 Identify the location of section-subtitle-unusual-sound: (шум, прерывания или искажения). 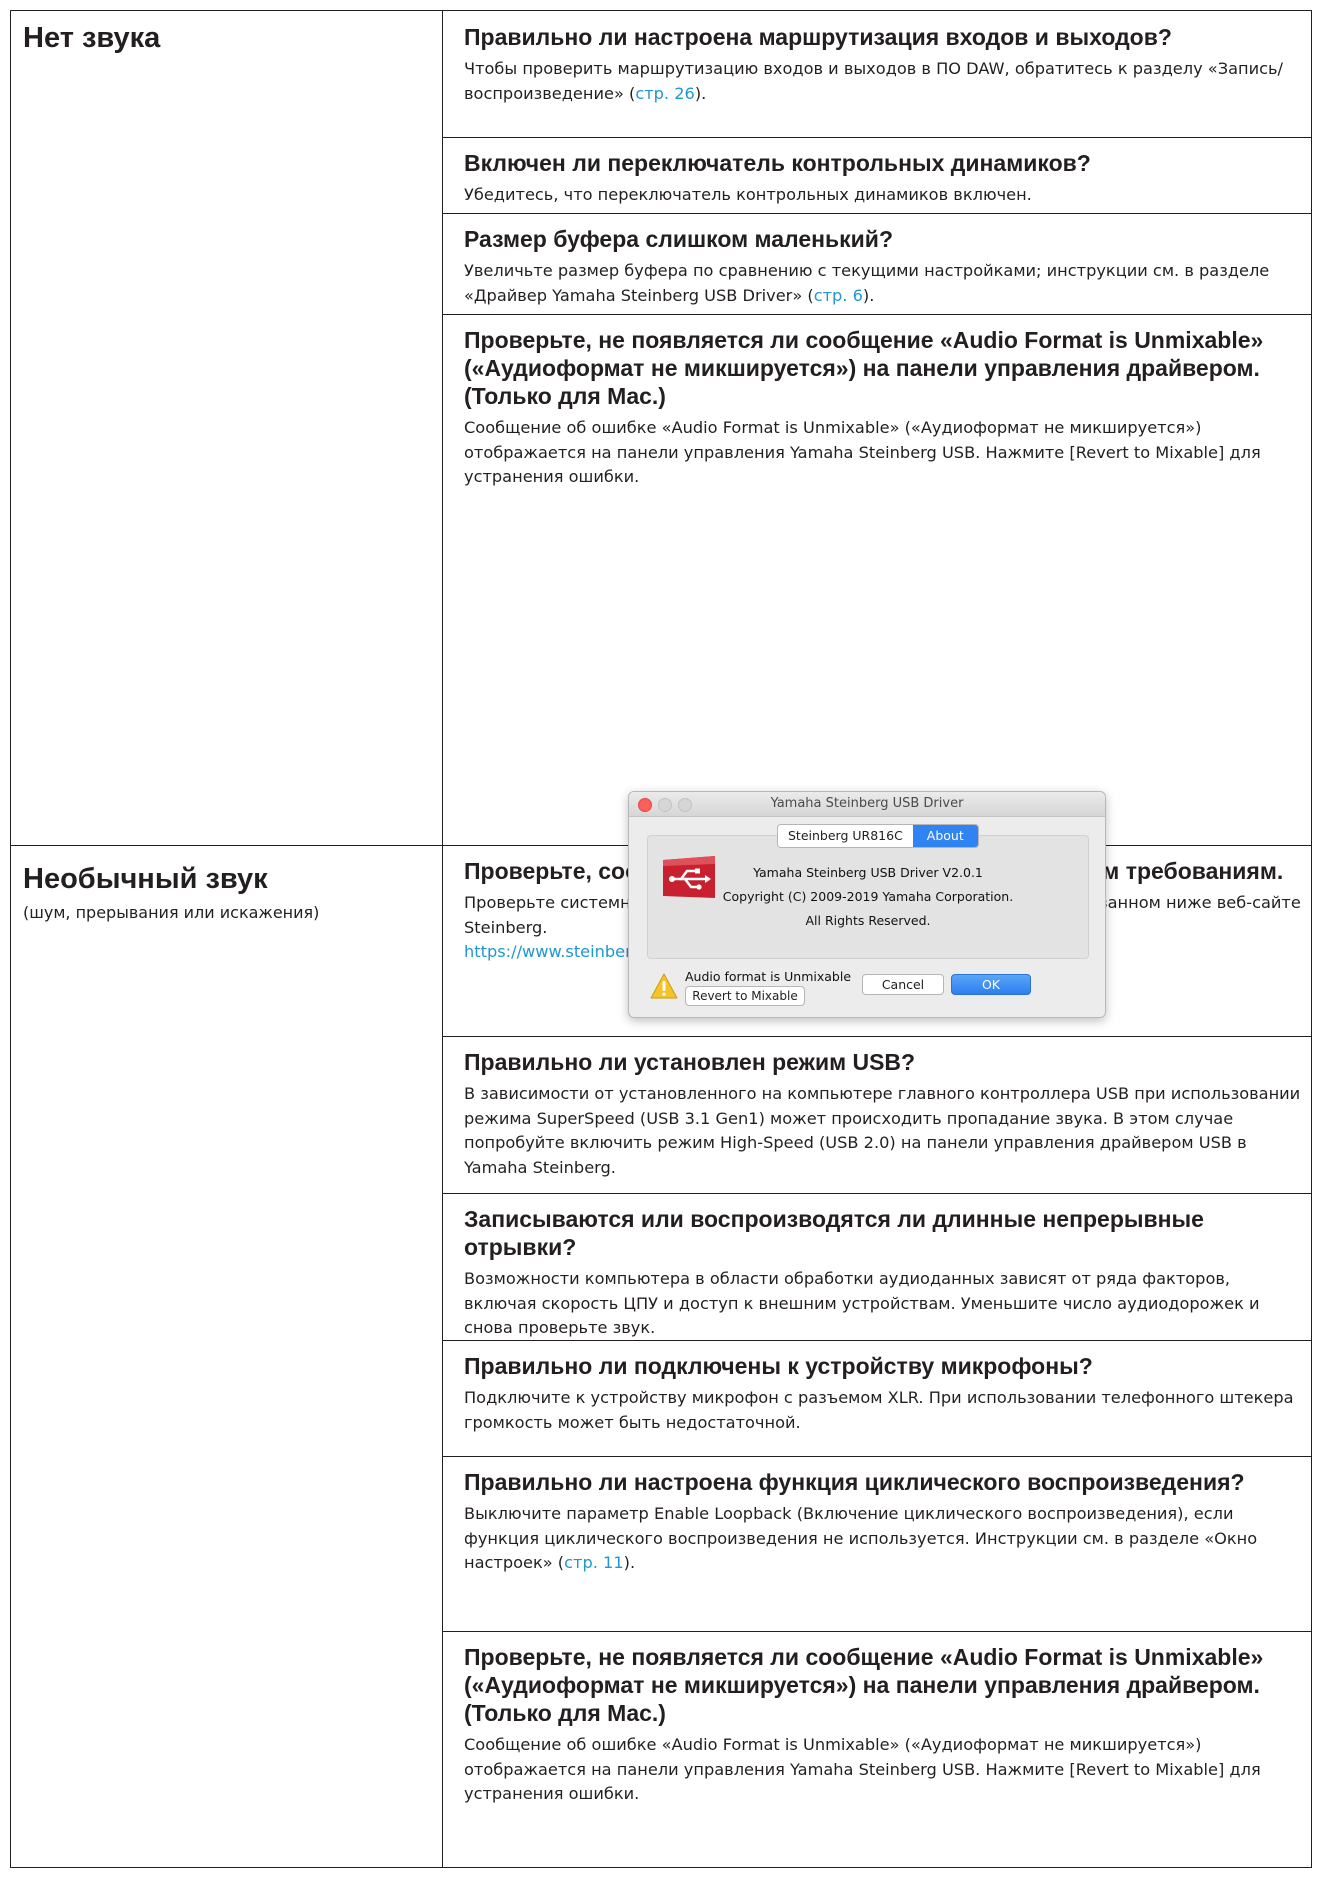
(171, 912).